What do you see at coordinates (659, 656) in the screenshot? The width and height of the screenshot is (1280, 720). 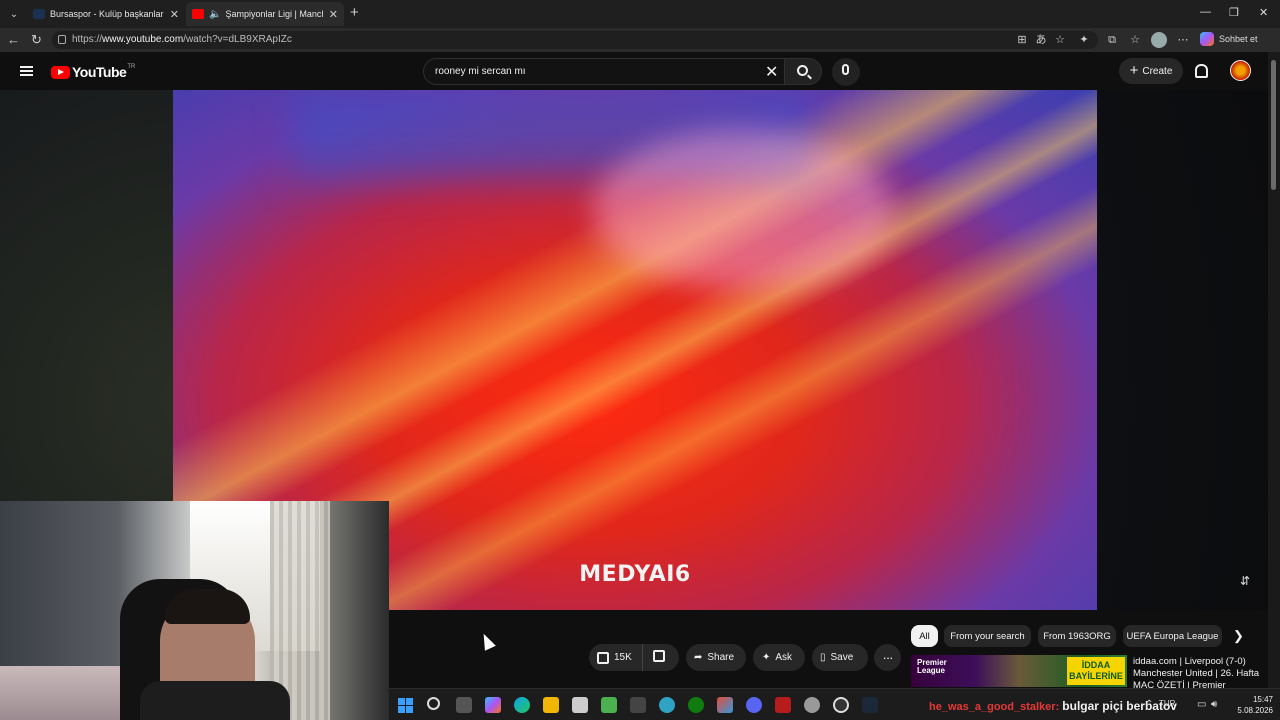 I see `thumbs-down-icon` at bounding box center [659, 656].